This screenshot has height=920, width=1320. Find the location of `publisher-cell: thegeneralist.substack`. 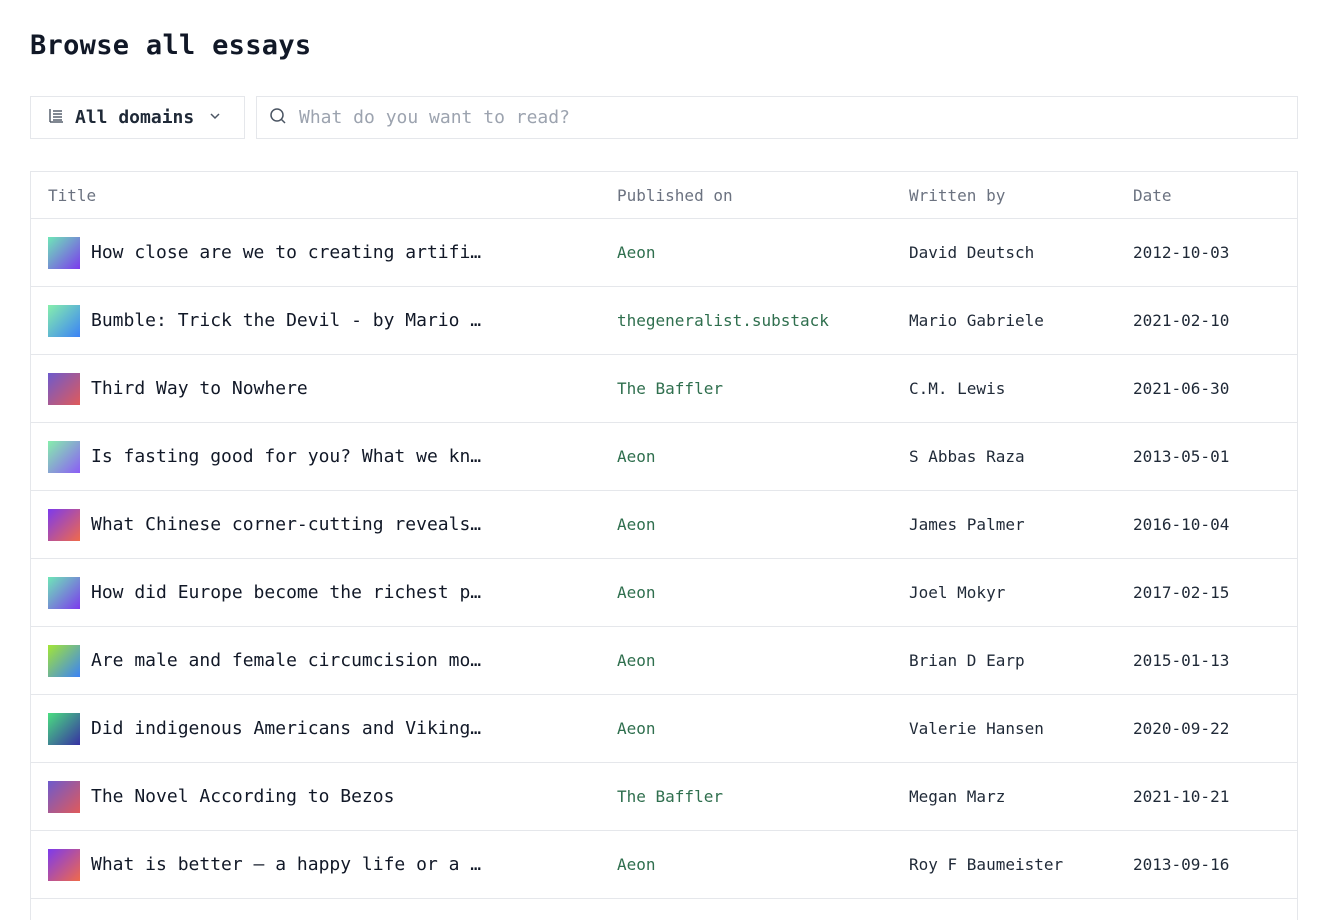

publisher-cell: thegeneralist.substack is located at coordinates (746, 320).